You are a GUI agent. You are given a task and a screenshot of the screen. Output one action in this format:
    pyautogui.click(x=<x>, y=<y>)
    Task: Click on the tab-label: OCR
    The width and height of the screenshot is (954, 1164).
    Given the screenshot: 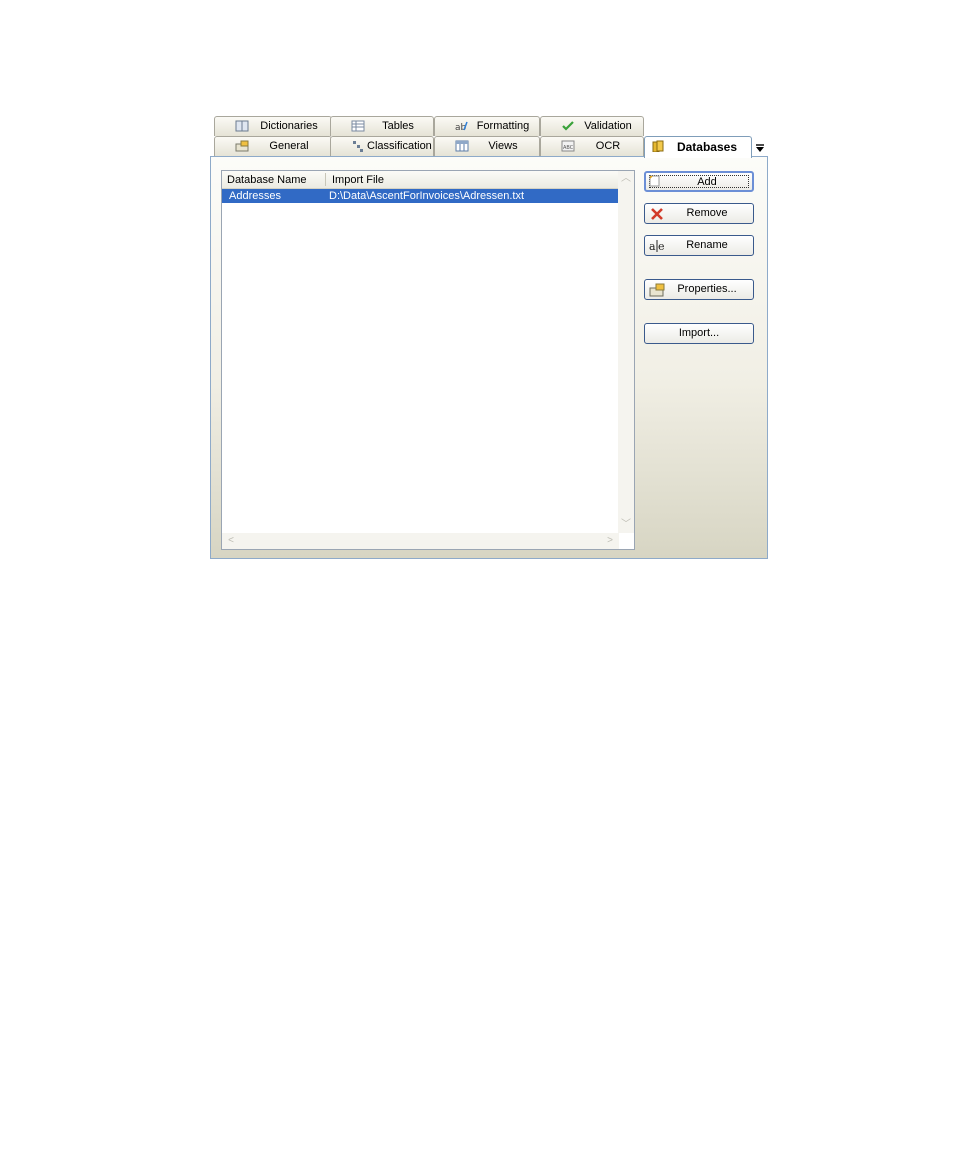 What is the action you would take?
    pyautogui.click(x=608, y=146)
    